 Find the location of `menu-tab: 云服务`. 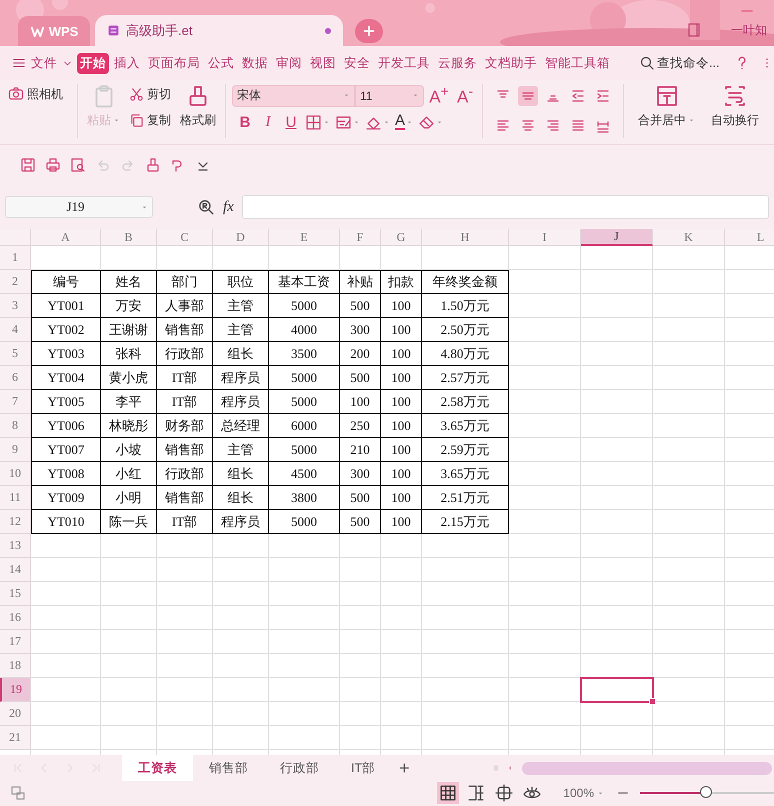

menu-tab: 云服务 is located at coordinates (457, 63).